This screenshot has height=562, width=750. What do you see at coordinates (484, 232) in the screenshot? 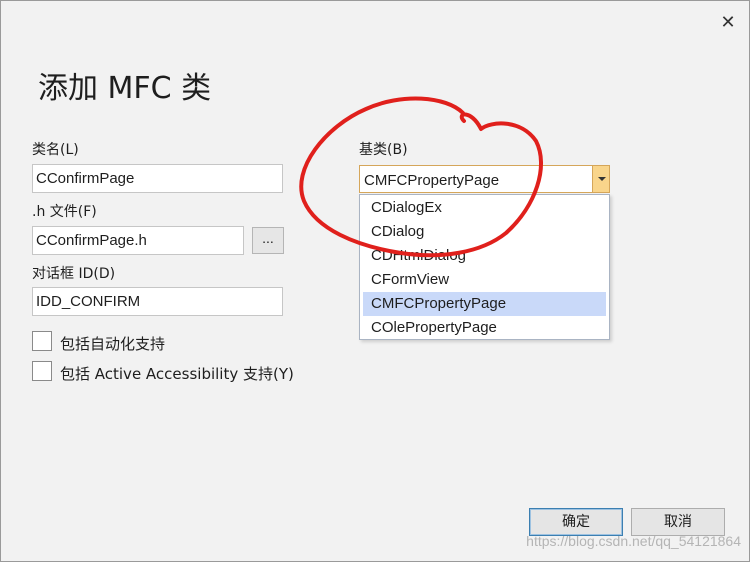
I see `dropdown-item-cdialog: CDialog` at bounding box center [484, 232].